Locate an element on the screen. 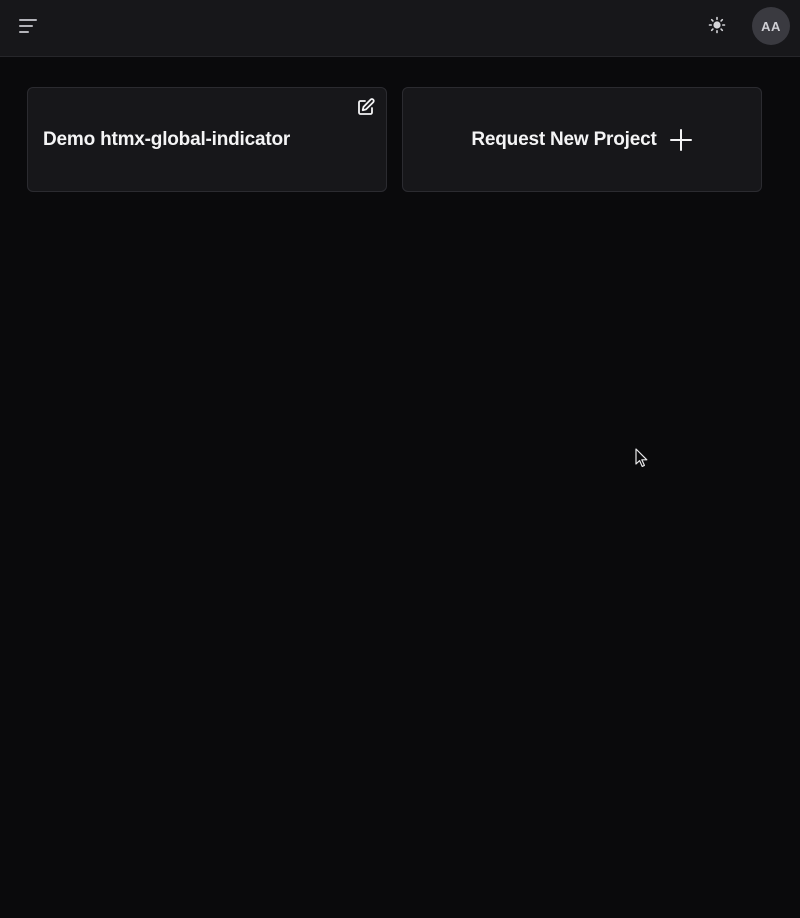 This screenshot has height=918, width=800. edit-icon is located at coordinates (366, 106).